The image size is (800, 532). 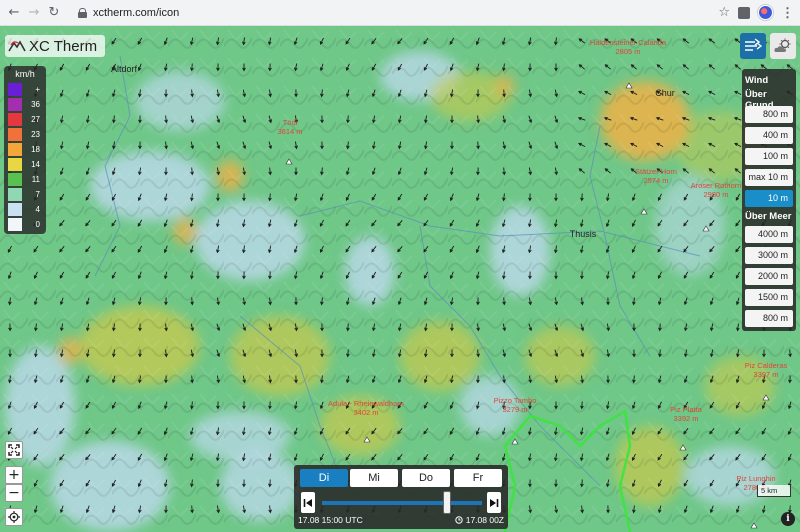 I want to click on model-run: 17.08 00Z, so click(x=479, y=520).